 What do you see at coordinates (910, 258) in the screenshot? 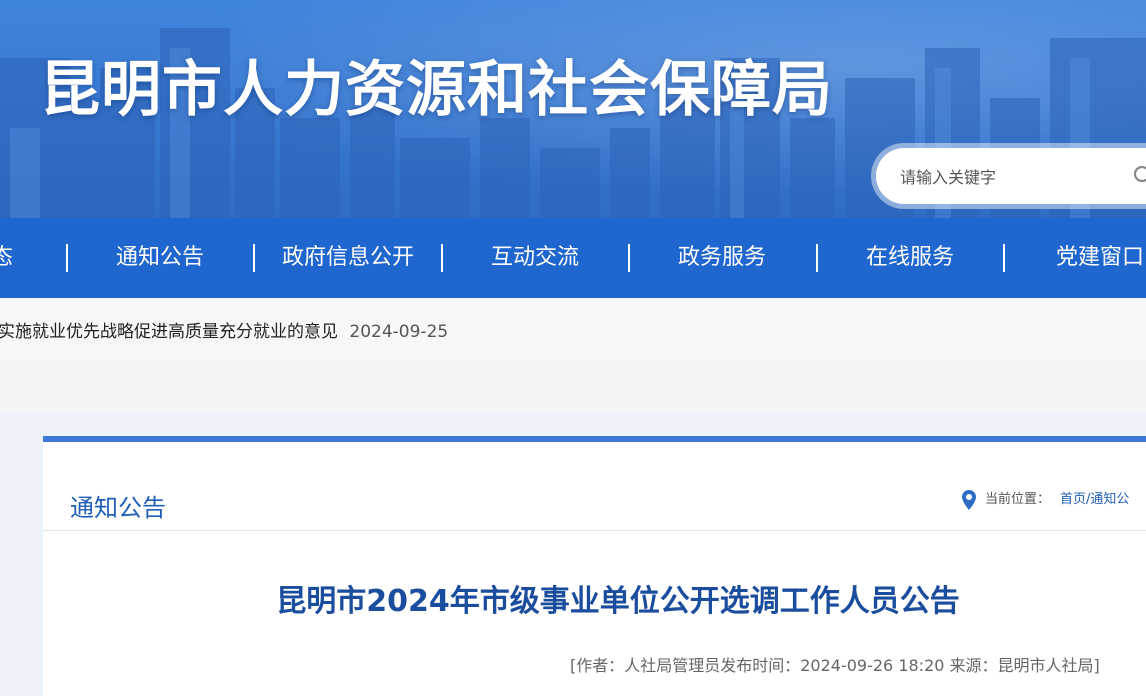
I see `nav-item-online-services: 在线服务` at bounding box center [910, 258].